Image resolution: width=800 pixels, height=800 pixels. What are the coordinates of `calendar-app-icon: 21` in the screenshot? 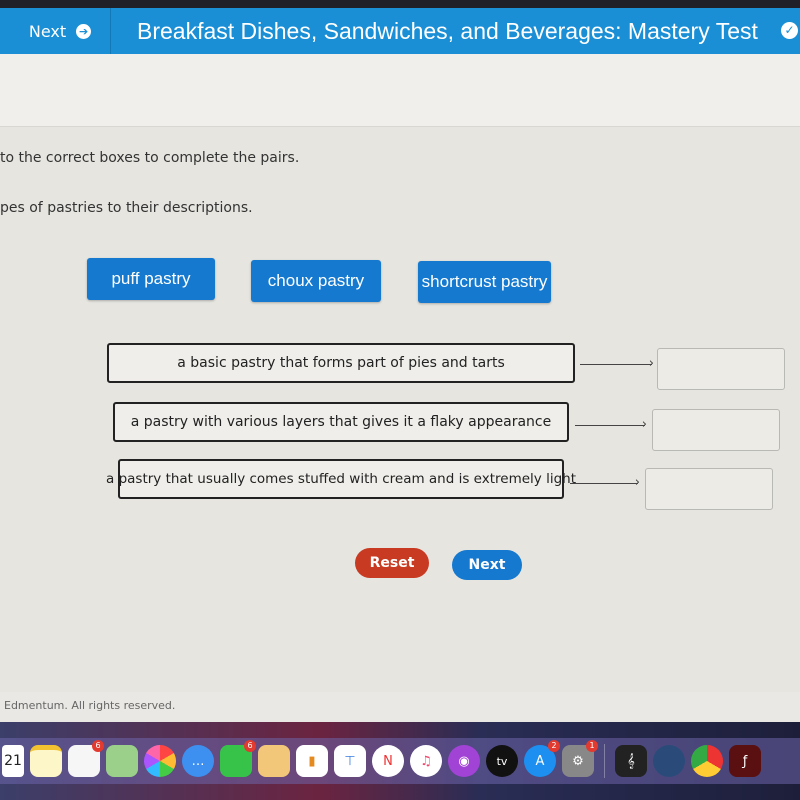 It's located at (13, 761).